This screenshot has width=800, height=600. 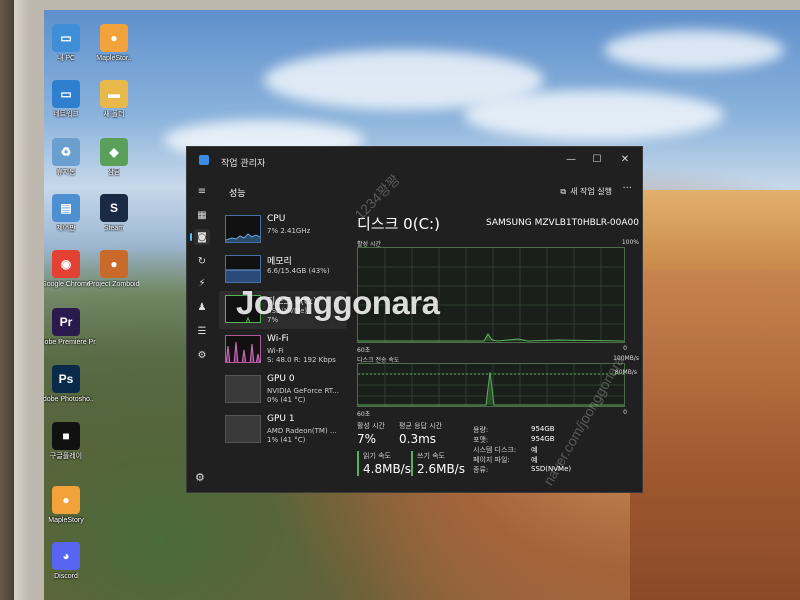 What do you see at coordinates (367, 439) in the screenshot?
I see `stat-value: 7%` at bounding box center [367, 439].